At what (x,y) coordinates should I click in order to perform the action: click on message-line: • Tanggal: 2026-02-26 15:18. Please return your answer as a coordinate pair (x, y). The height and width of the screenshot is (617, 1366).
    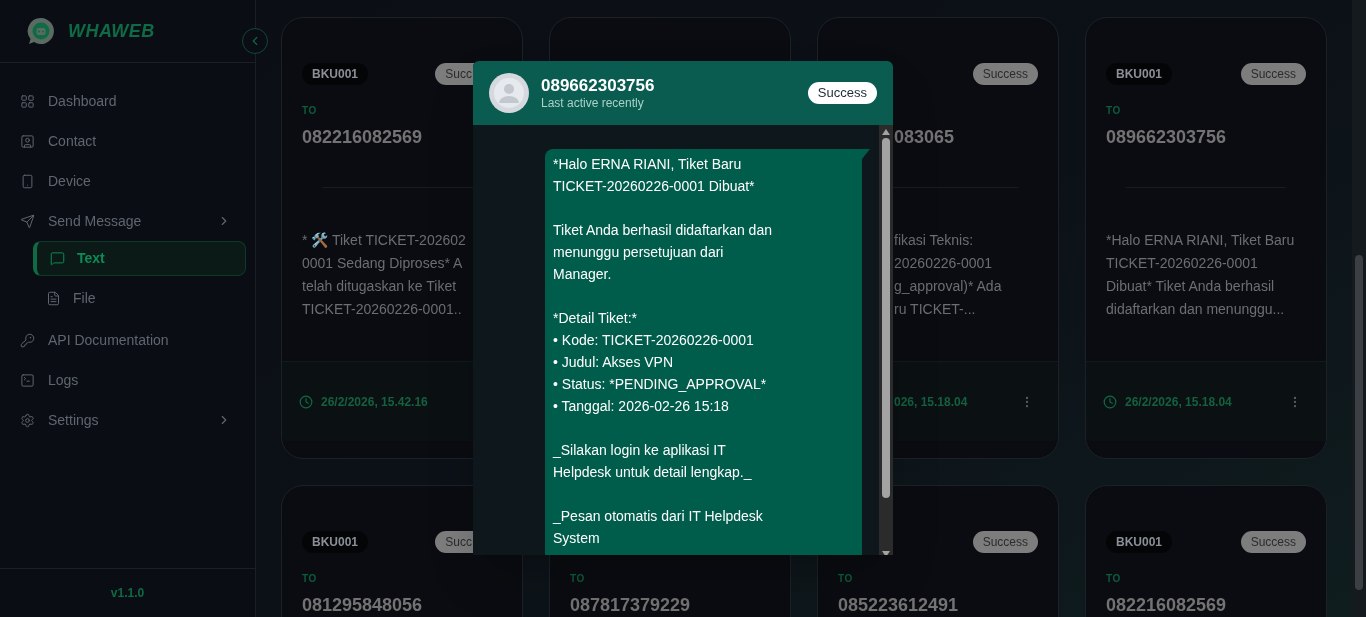
    Looking at the image, I should click on (641, 406).